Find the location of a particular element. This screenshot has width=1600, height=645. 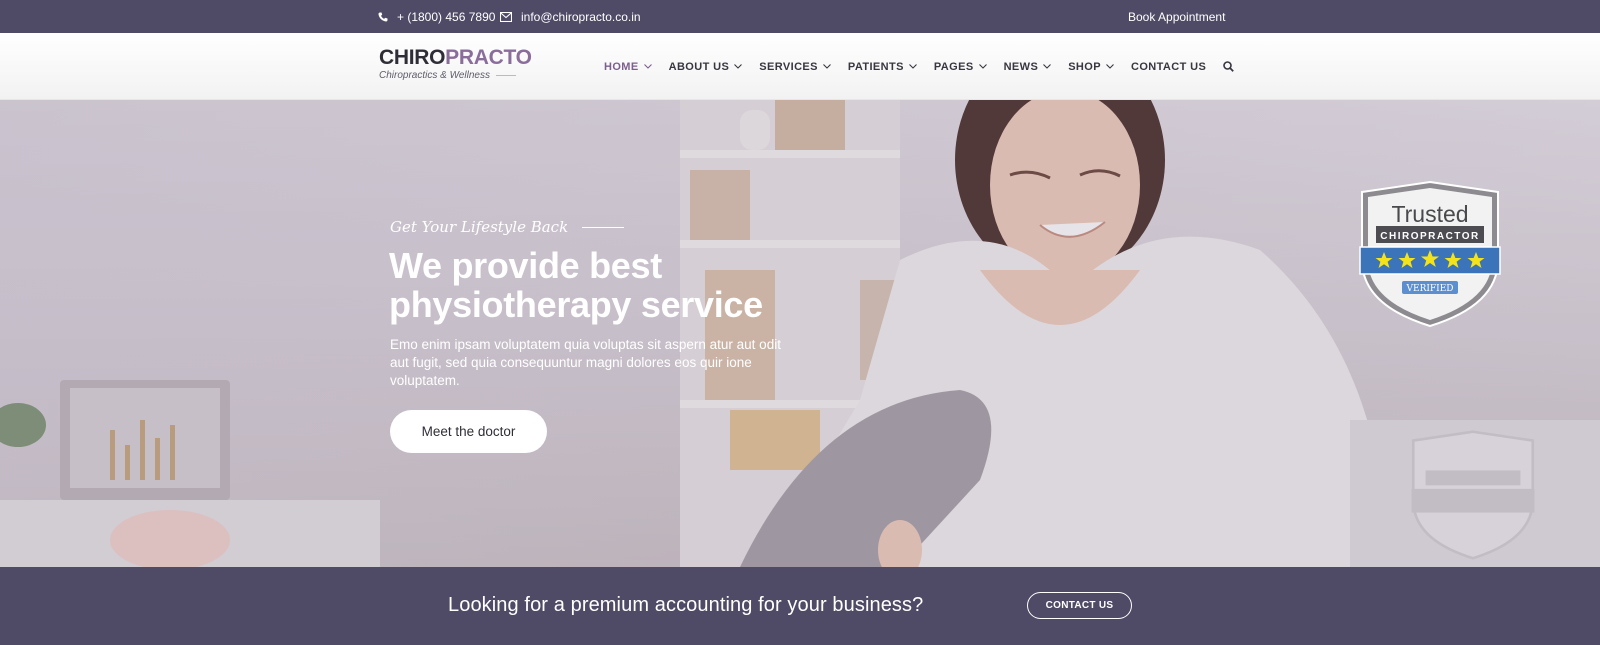

envelope-icon is located at coordinates (506, 16).